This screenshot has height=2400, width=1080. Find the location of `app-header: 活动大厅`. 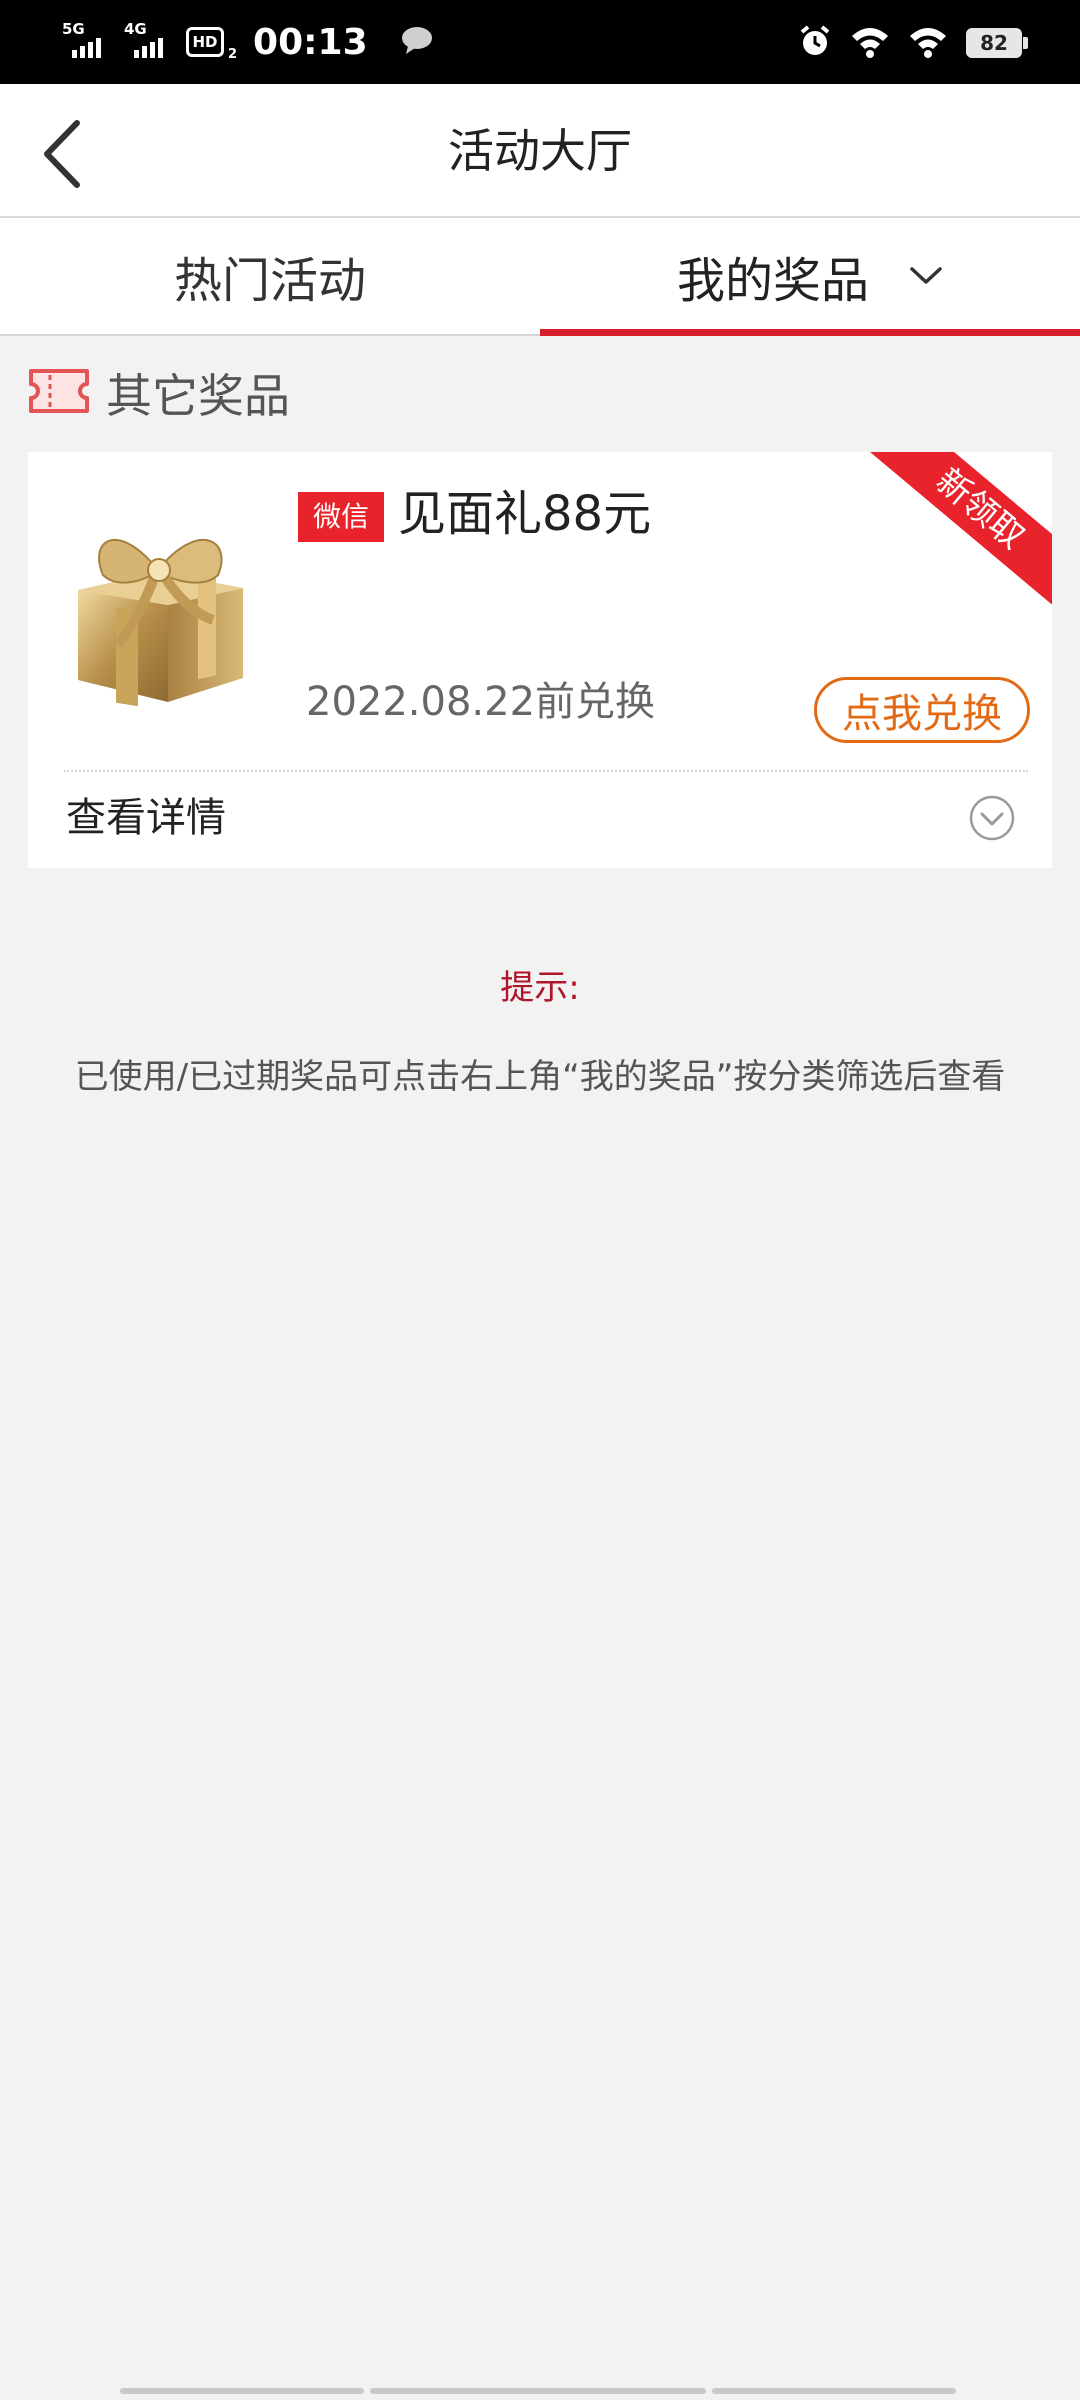

app-header: 活动大厅 is located at coordinates (540, 151).